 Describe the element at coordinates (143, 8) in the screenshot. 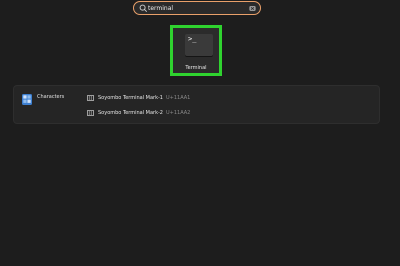

I see `search-icon` at that location.